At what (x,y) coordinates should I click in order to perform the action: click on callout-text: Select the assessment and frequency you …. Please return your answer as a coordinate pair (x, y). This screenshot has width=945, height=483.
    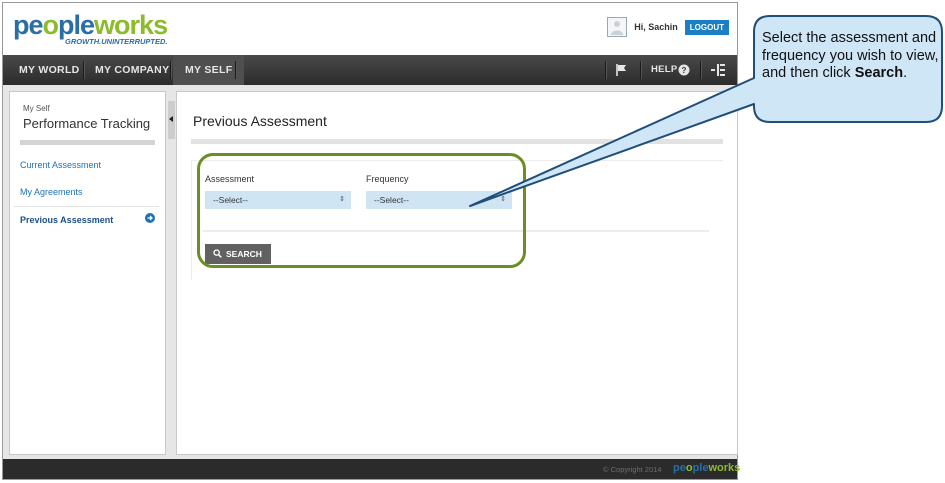
    Looking at the image, I should click on (850, 55).